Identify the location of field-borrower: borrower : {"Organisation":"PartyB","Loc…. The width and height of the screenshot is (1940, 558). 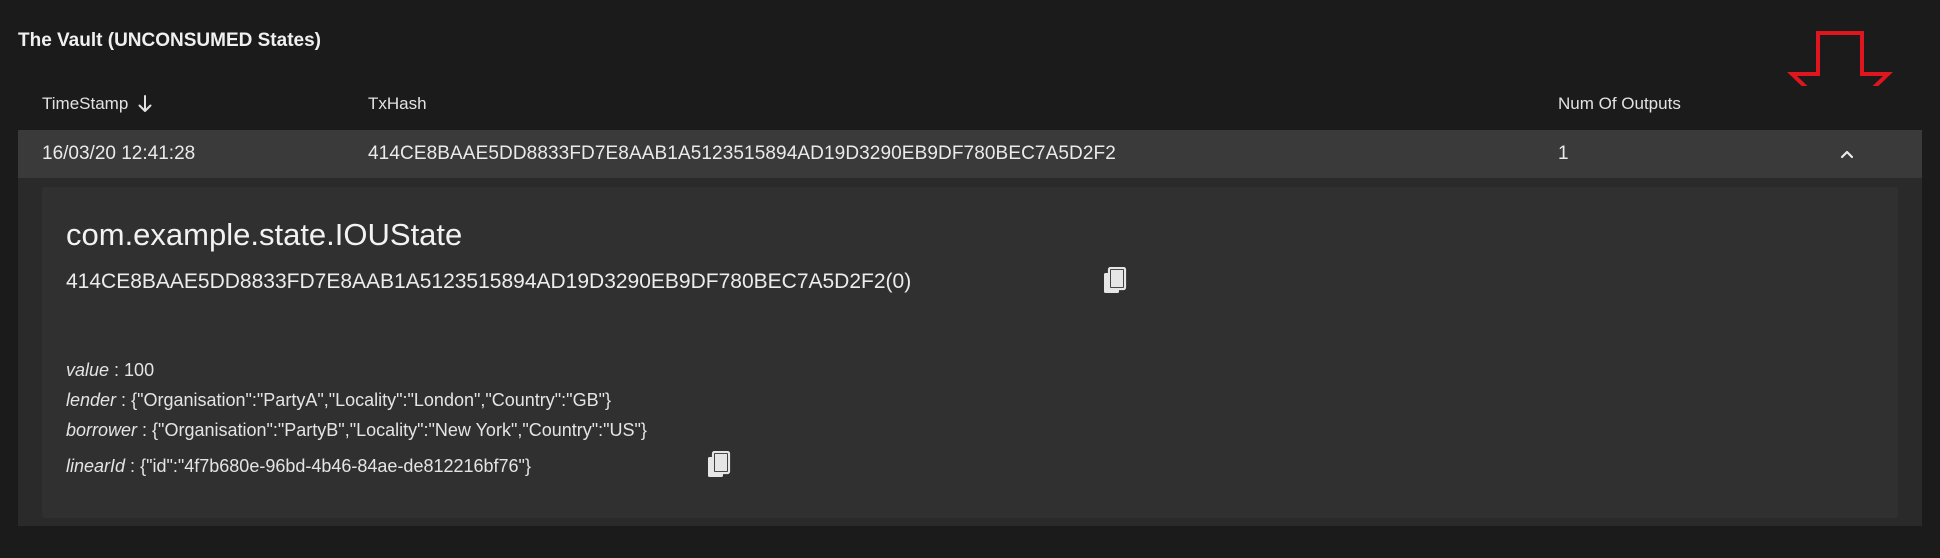
(356, 430).